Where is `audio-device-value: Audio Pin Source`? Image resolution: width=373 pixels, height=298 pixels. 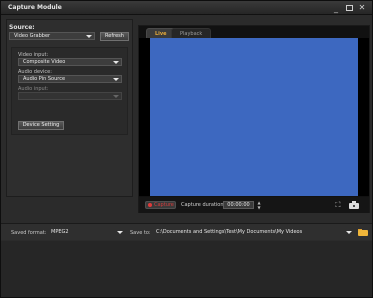
audio-device-value: Audio Pin Source is located at coordinates (44, 79).